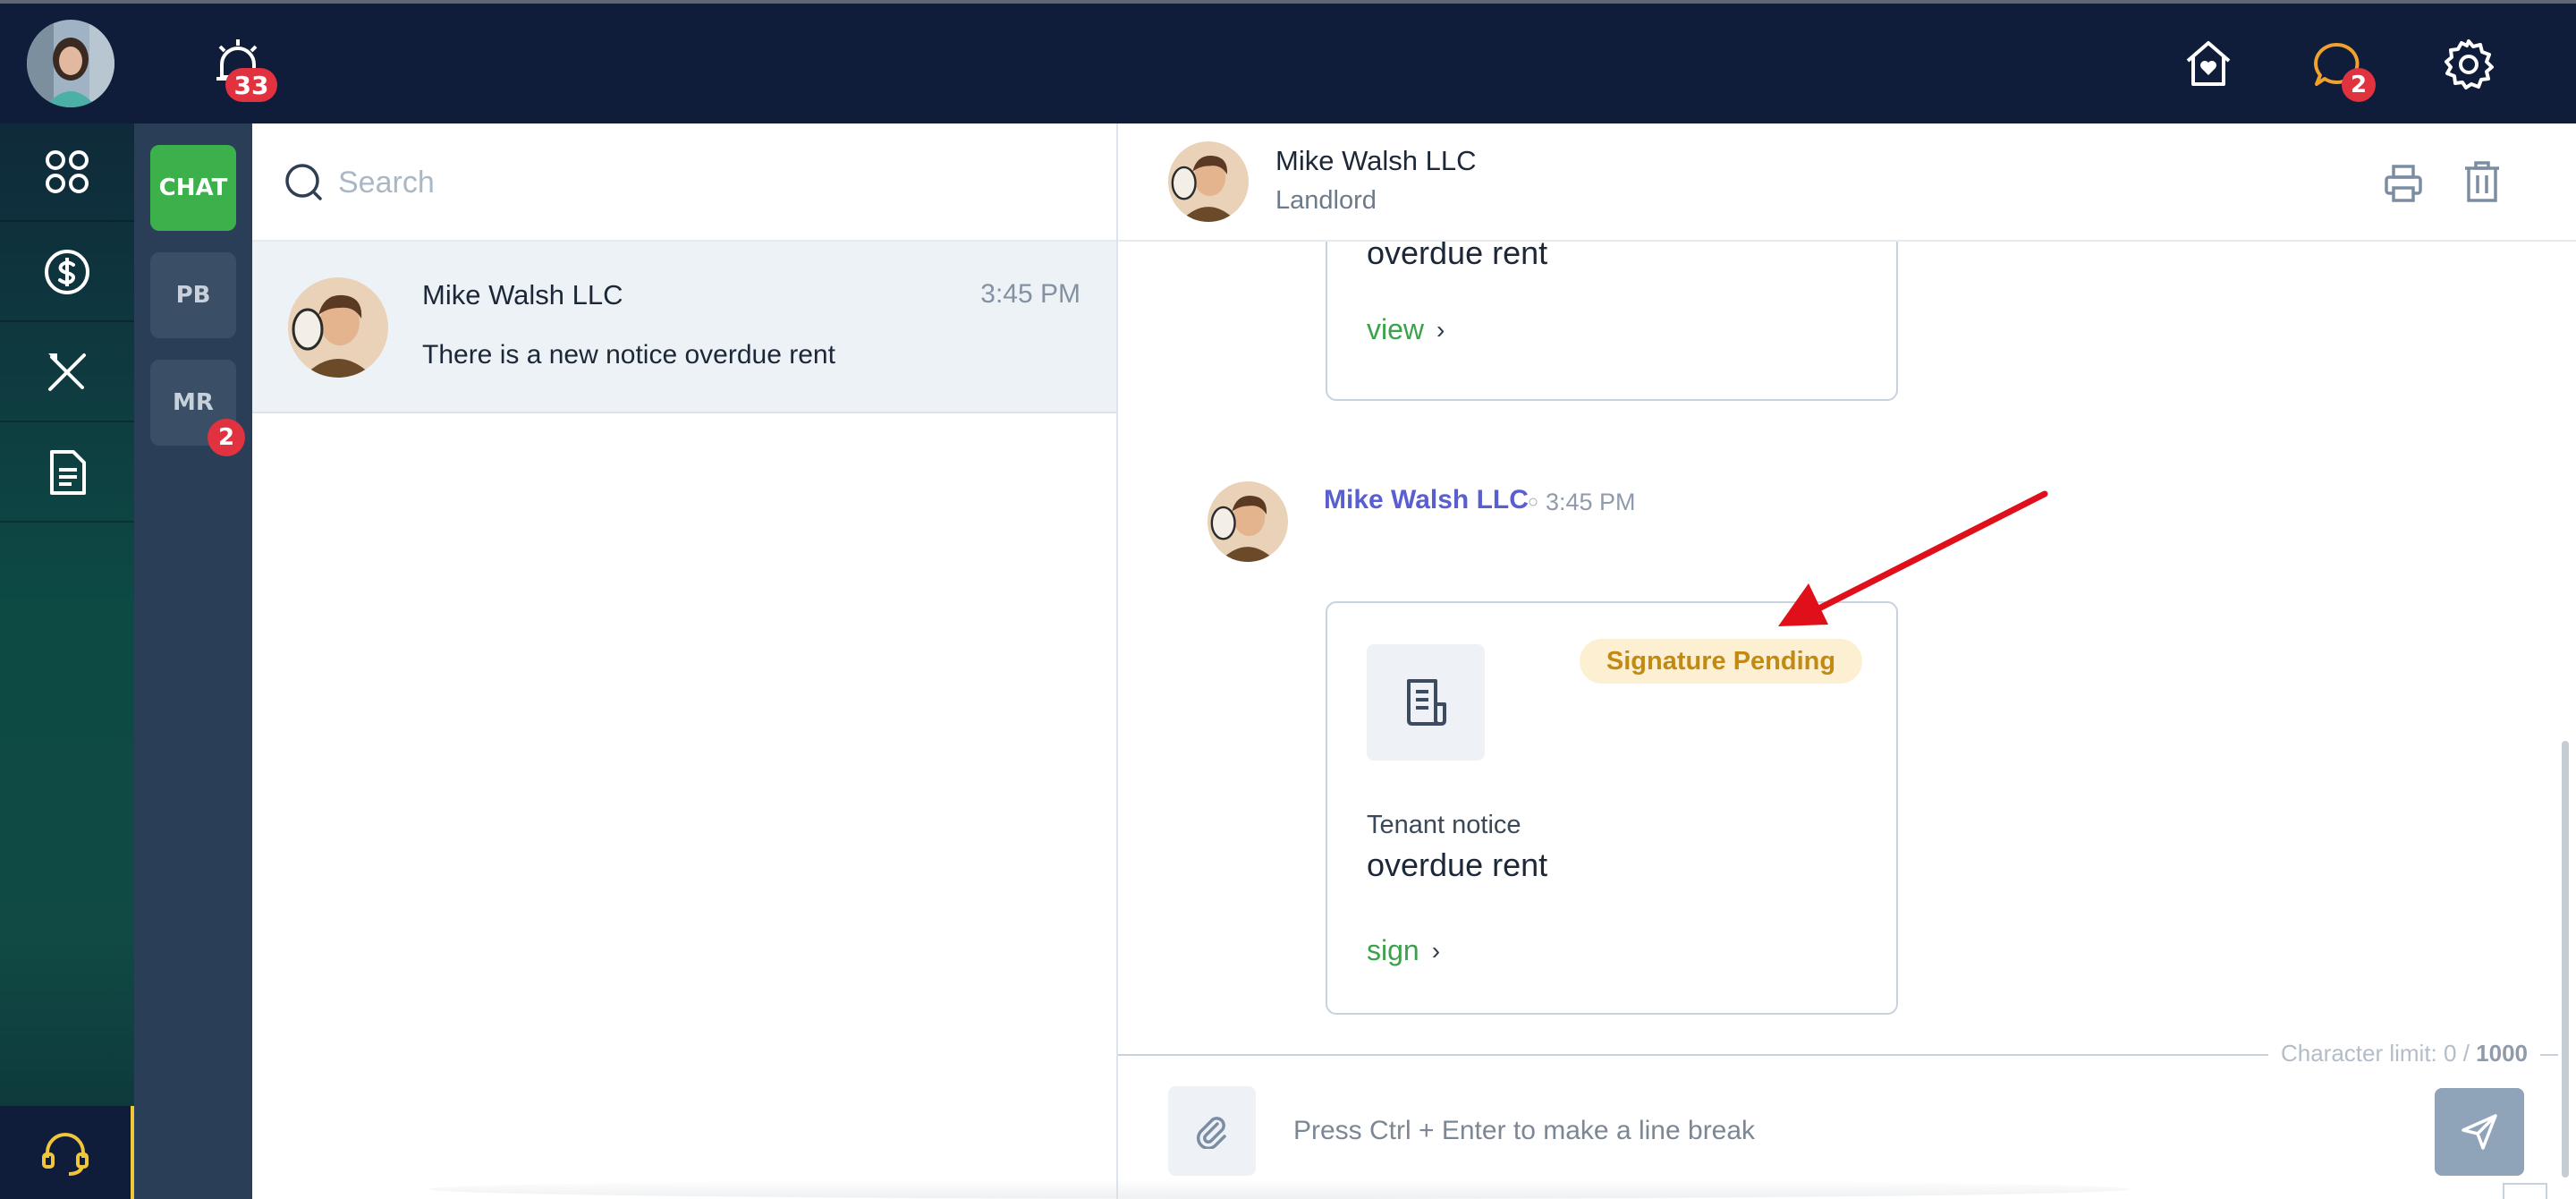 This screenshot has width=2576, height=1199. I want to click on search-bar, so click(684, 182).